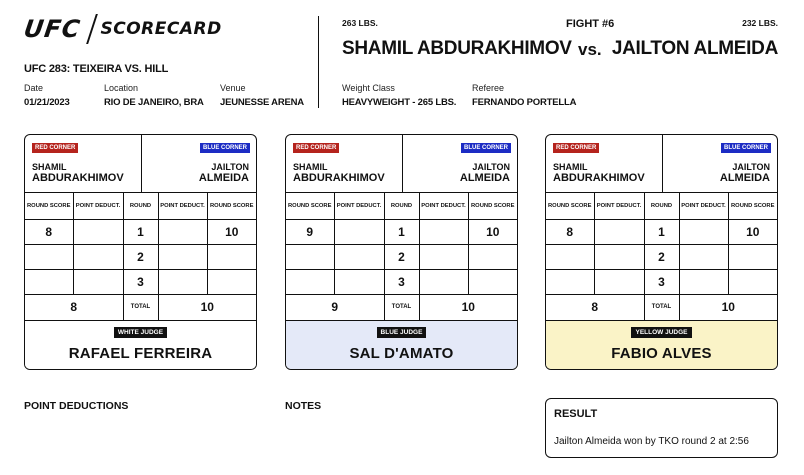 This screenshot has width=804, height=475. What do you see at coordinates (399, 95) in the screenshot?
I see `weight-class-field: Weight Class HEAVYWEIGHT - 265 LBS.` at bounding box center [399, 95].